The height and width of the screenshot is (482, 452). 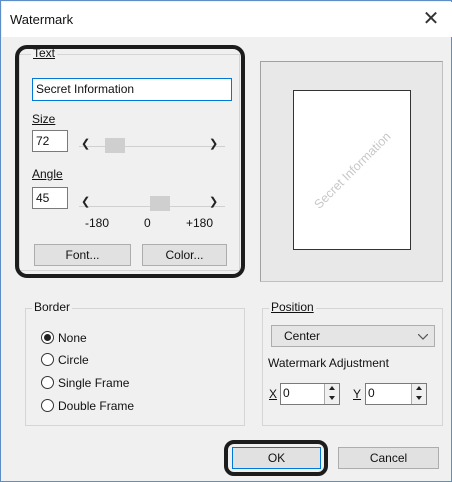 I want to click on window-title: Watermark, so click(x=42, y=19).